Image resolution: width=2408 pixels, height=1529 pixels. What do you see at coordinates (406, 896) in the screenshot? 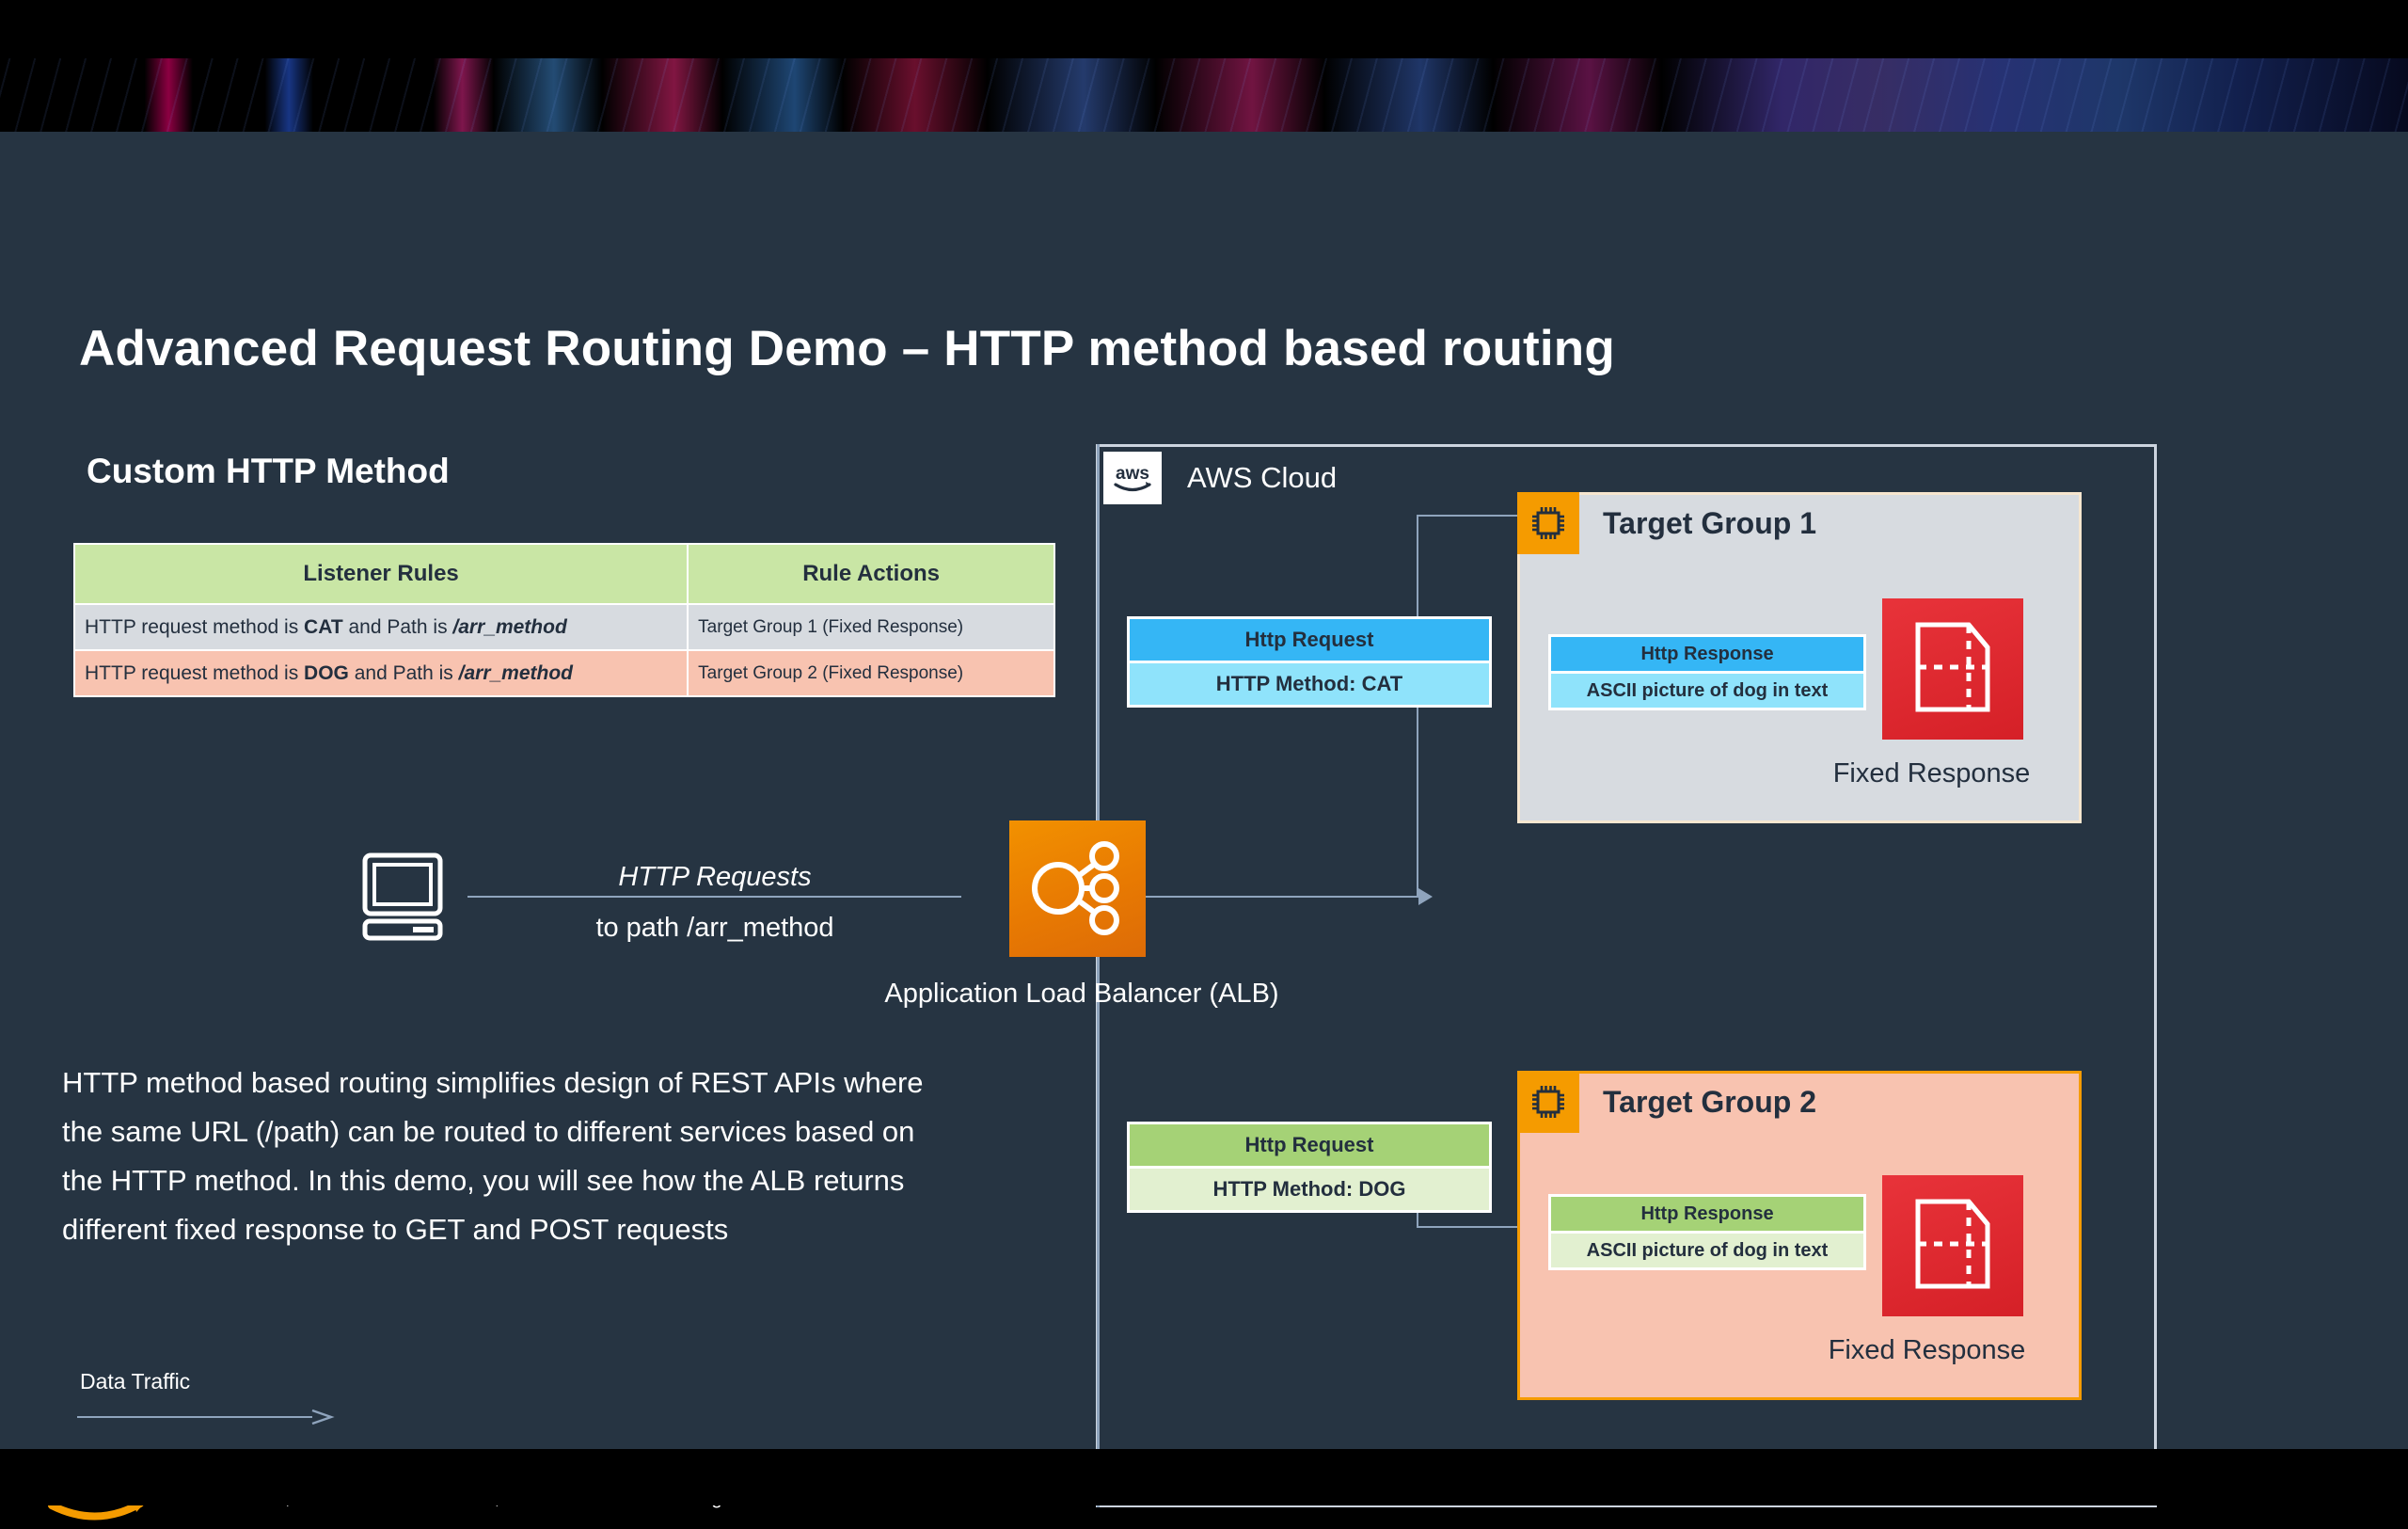
I see `desktop-computer-icon` at bounding box center [406, 896].